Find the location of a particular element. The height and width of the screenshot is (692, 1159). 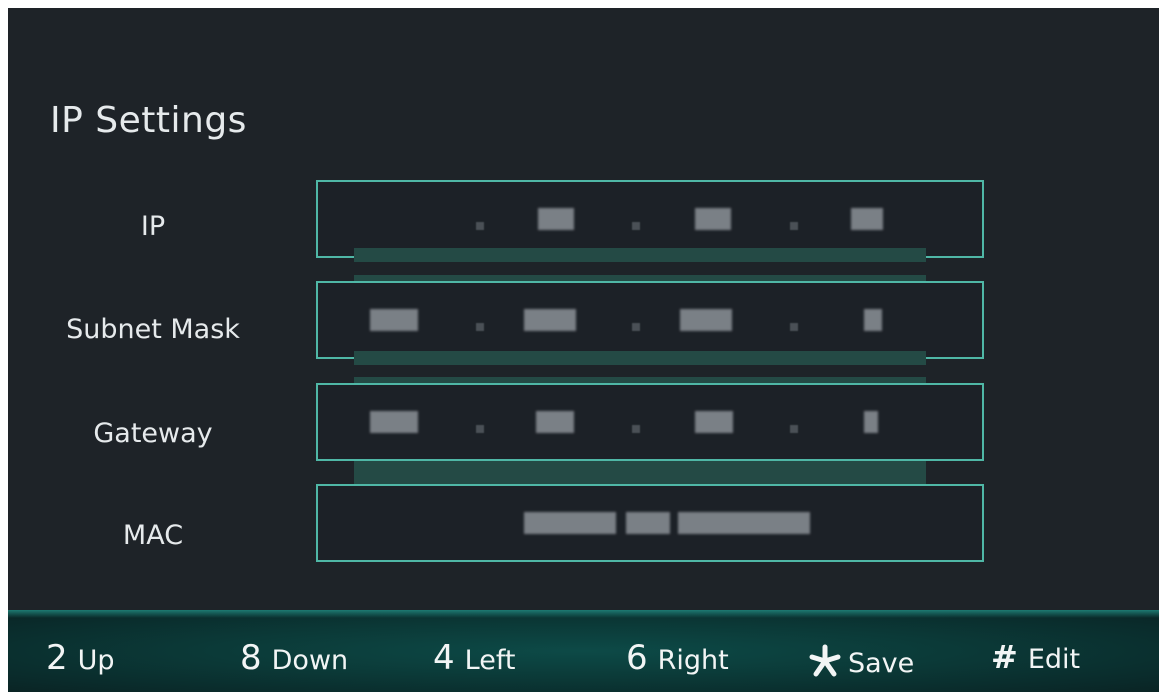

hint-left-label: Left is located at coordinates (490, 660).